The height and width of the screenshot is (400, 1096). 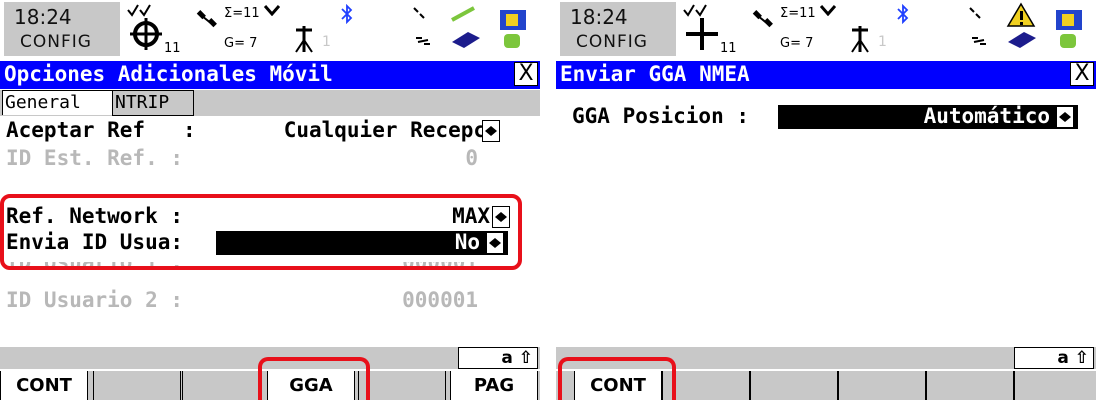 I want to click on highlight-frame, so click(x=261, y=232).